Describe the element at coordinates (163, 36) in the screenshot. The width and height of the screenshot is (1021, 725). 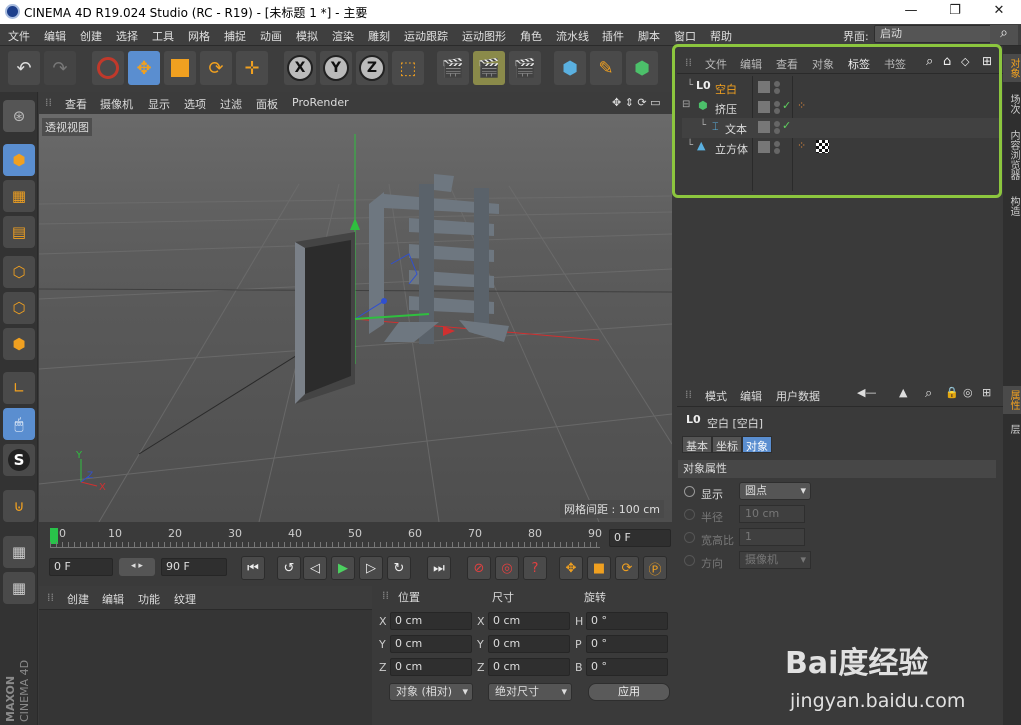
I see `menu-tools: 工具` at that location.